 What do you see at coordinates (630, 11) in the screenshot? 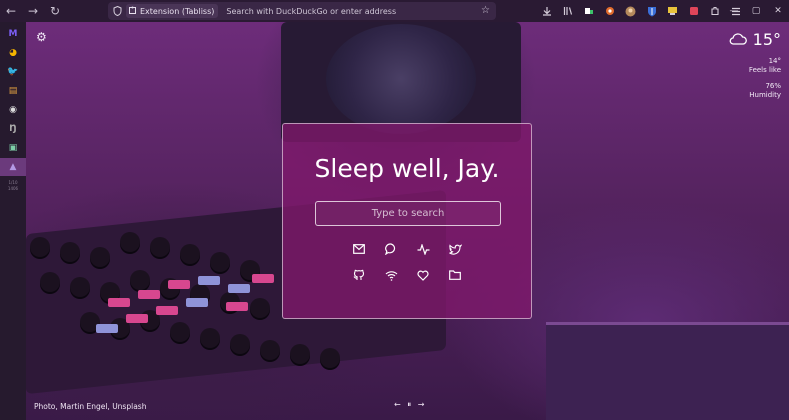
I see `avatar-icon` at bounding box center [630, 11].